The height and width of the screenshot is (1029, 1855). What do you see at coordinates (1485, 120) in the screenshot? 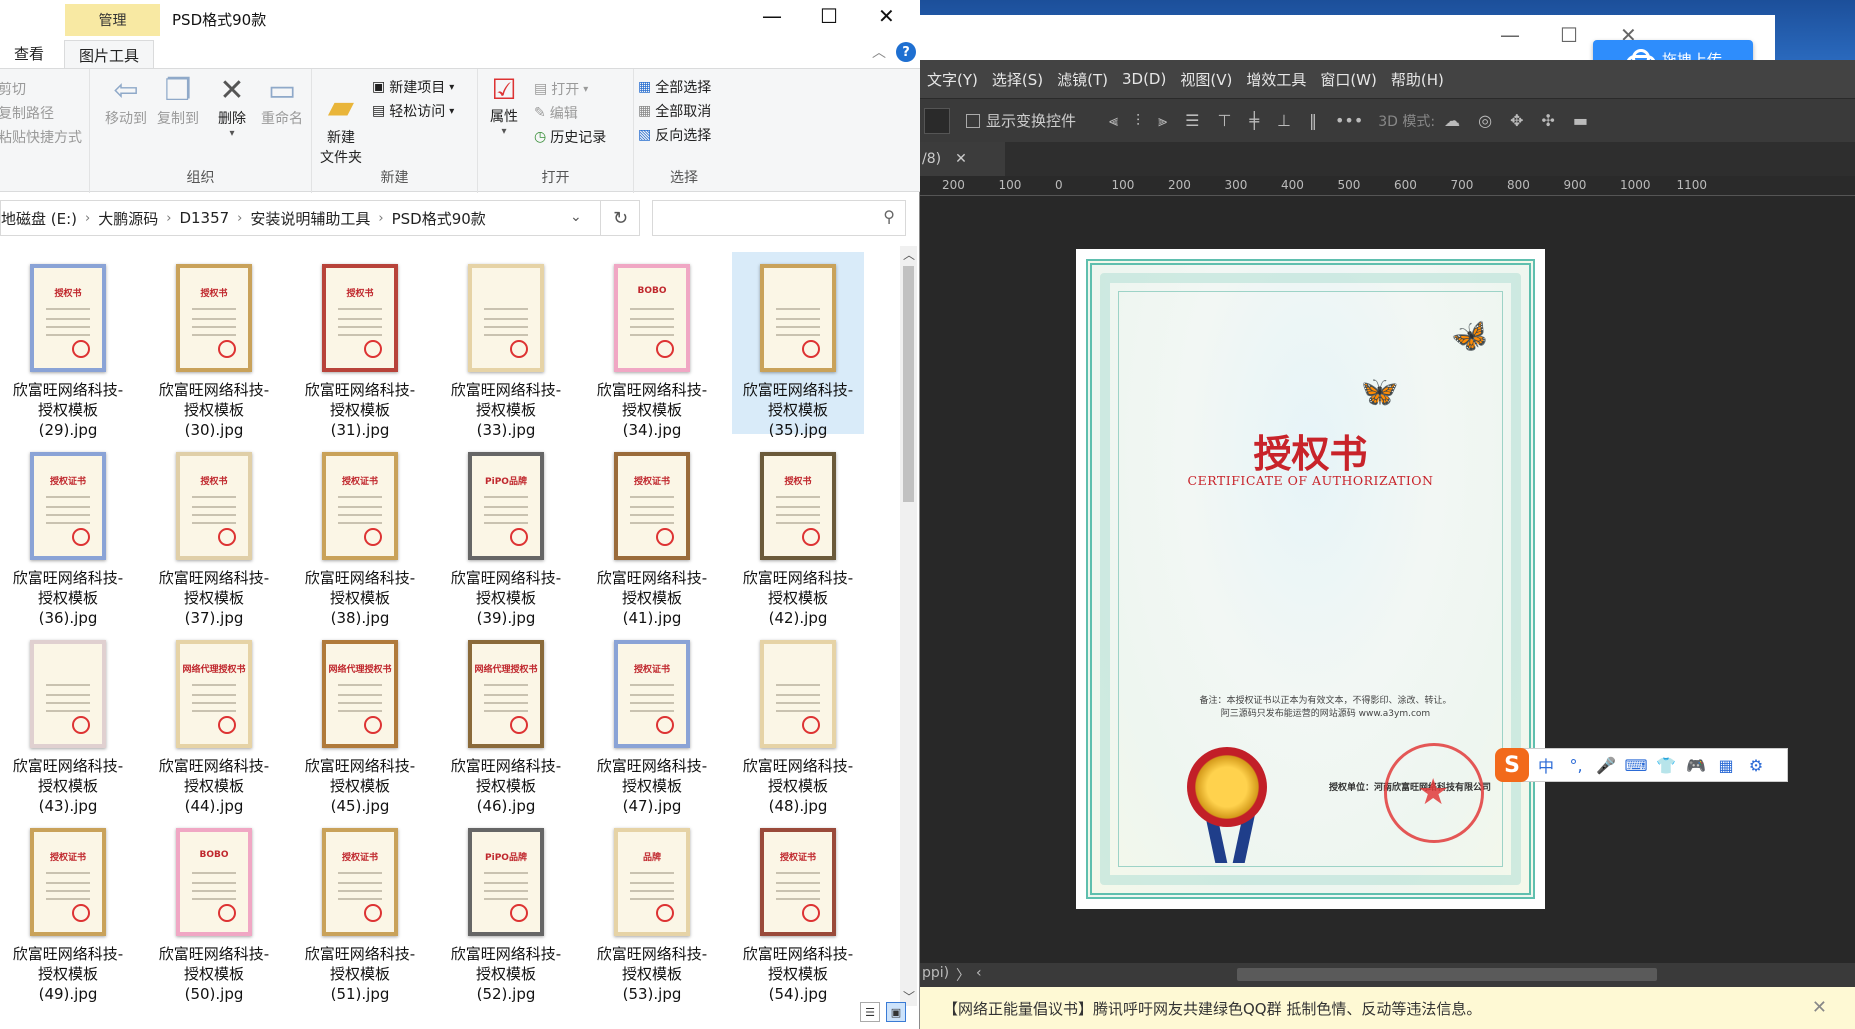
I see `roll-3d-icon: ◎` at bounding box center [1485, 120].